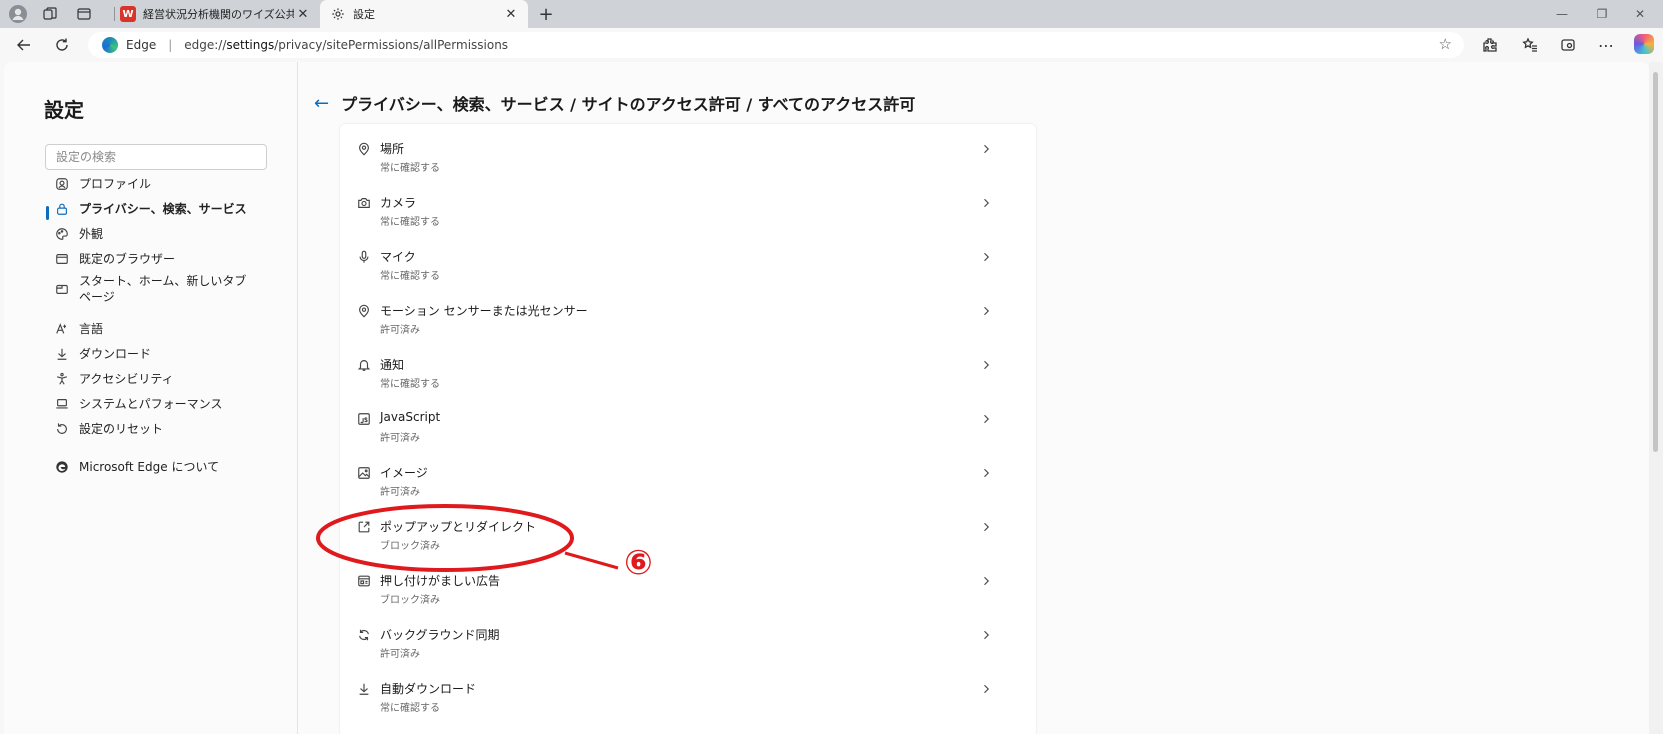 Image resolution: width=1663 pixels, height=734 pixels. I want to click on permission-row-microphone: マイク 常に確認する, so click(688, 263).